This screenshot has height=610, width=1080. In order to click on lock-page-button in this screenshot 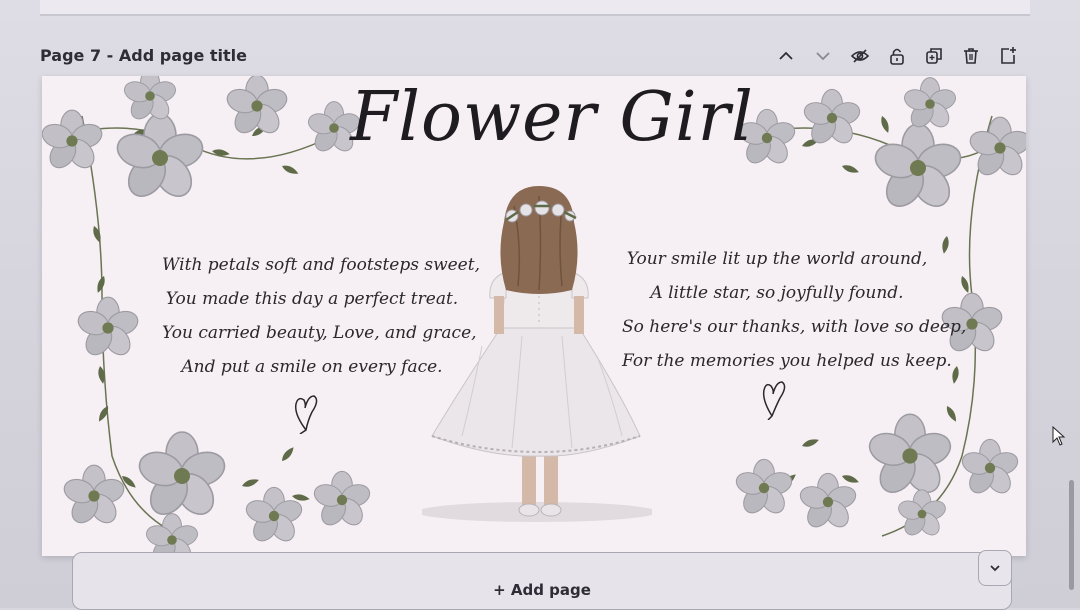, I will do `click(897, 56)`.